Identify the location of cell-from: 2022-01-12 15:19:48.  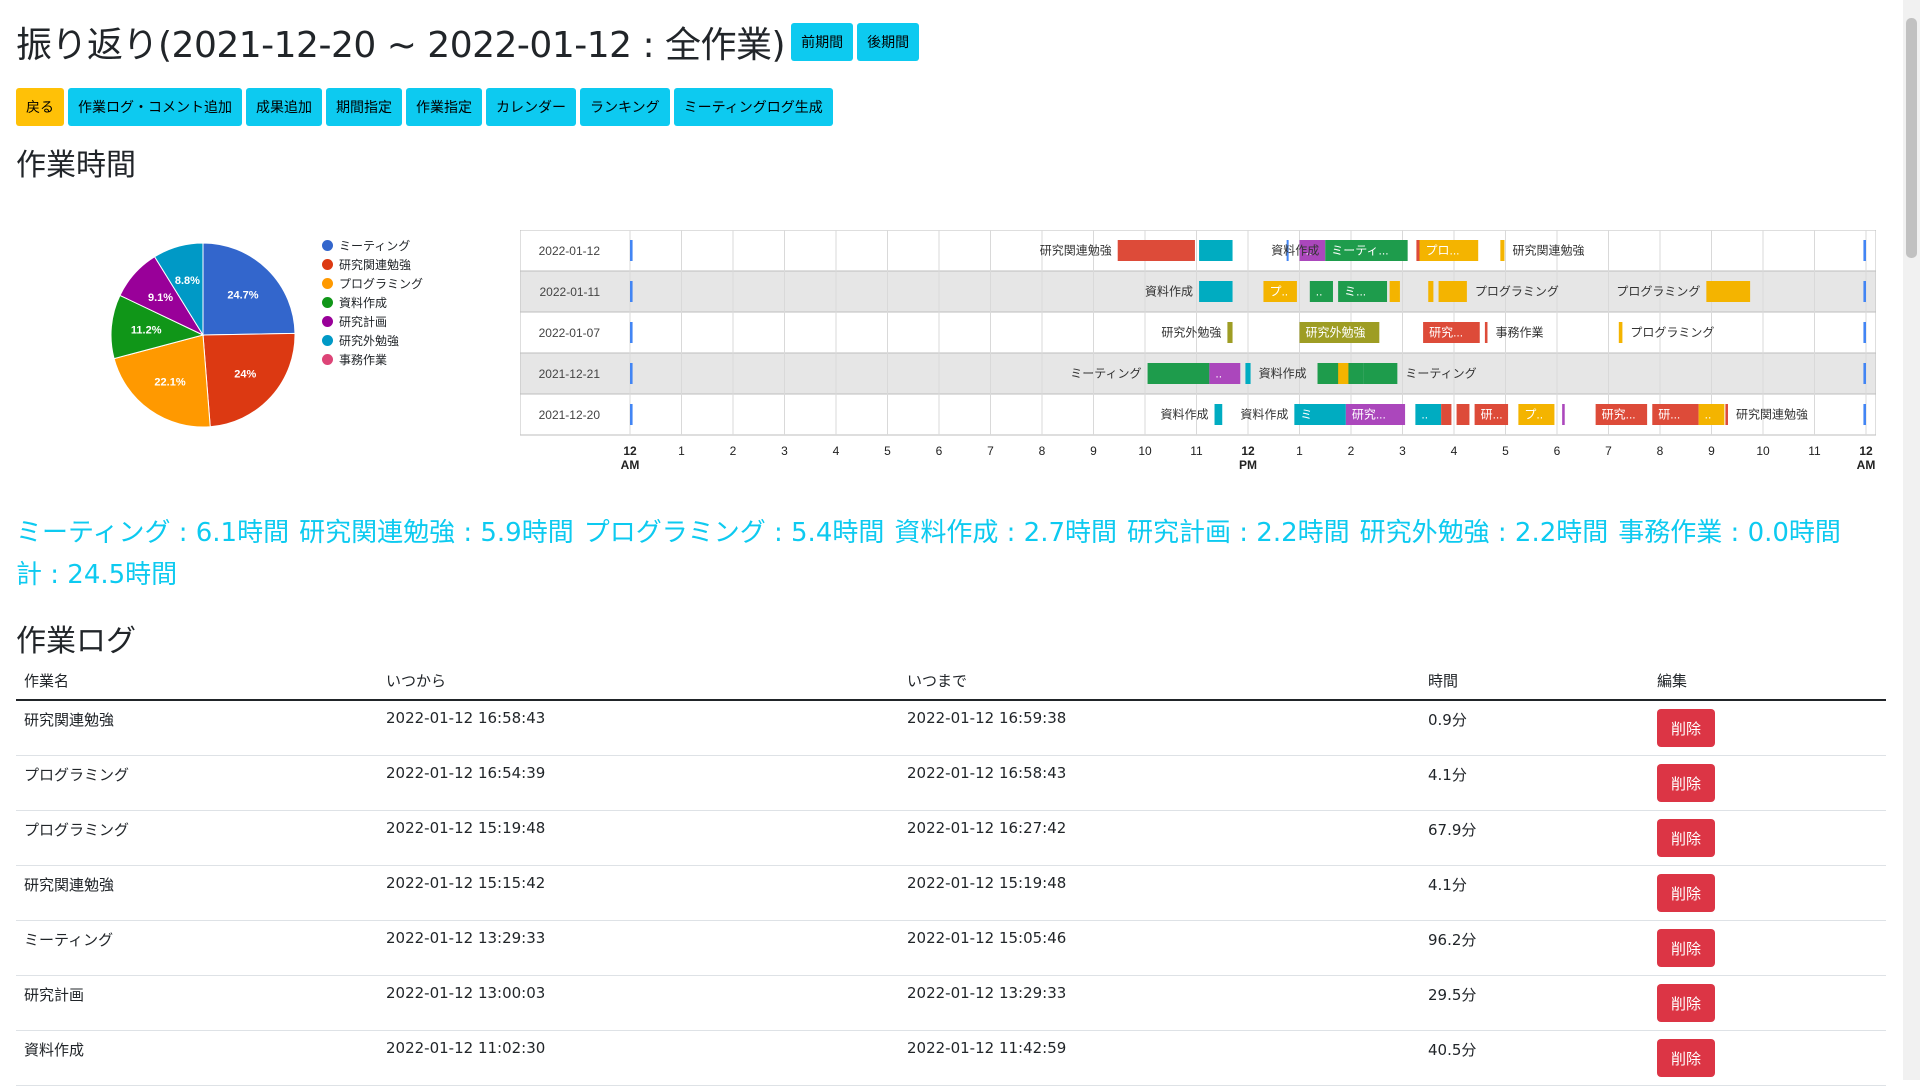
(638, 838).